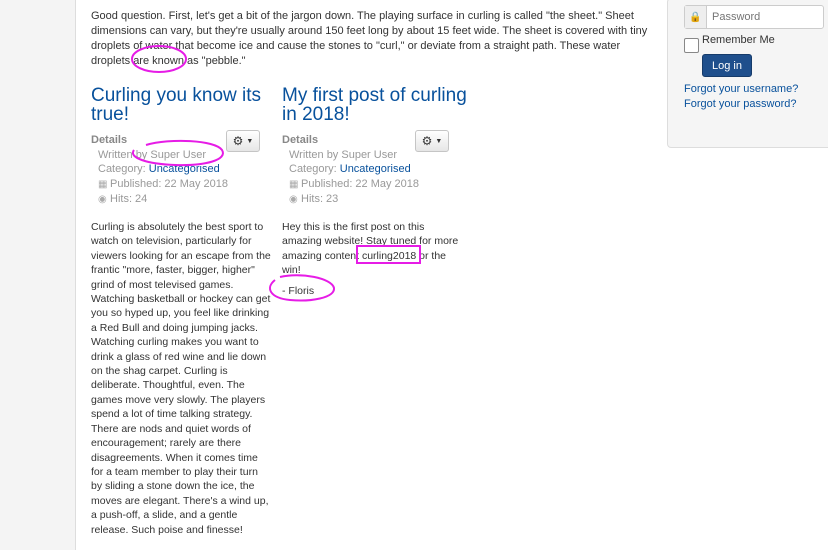 This screenshot has width=828, height=550. I want to click on password-field-group: 🔒, so click(754, 17).